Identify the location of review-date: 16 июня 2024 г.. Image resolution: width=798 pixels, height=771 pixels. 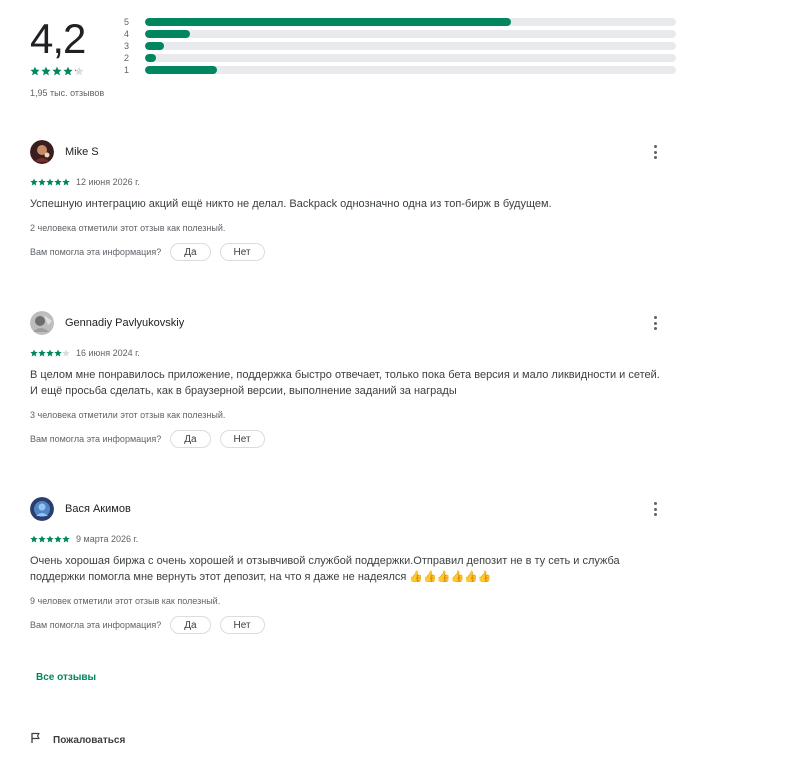
(108, 353).